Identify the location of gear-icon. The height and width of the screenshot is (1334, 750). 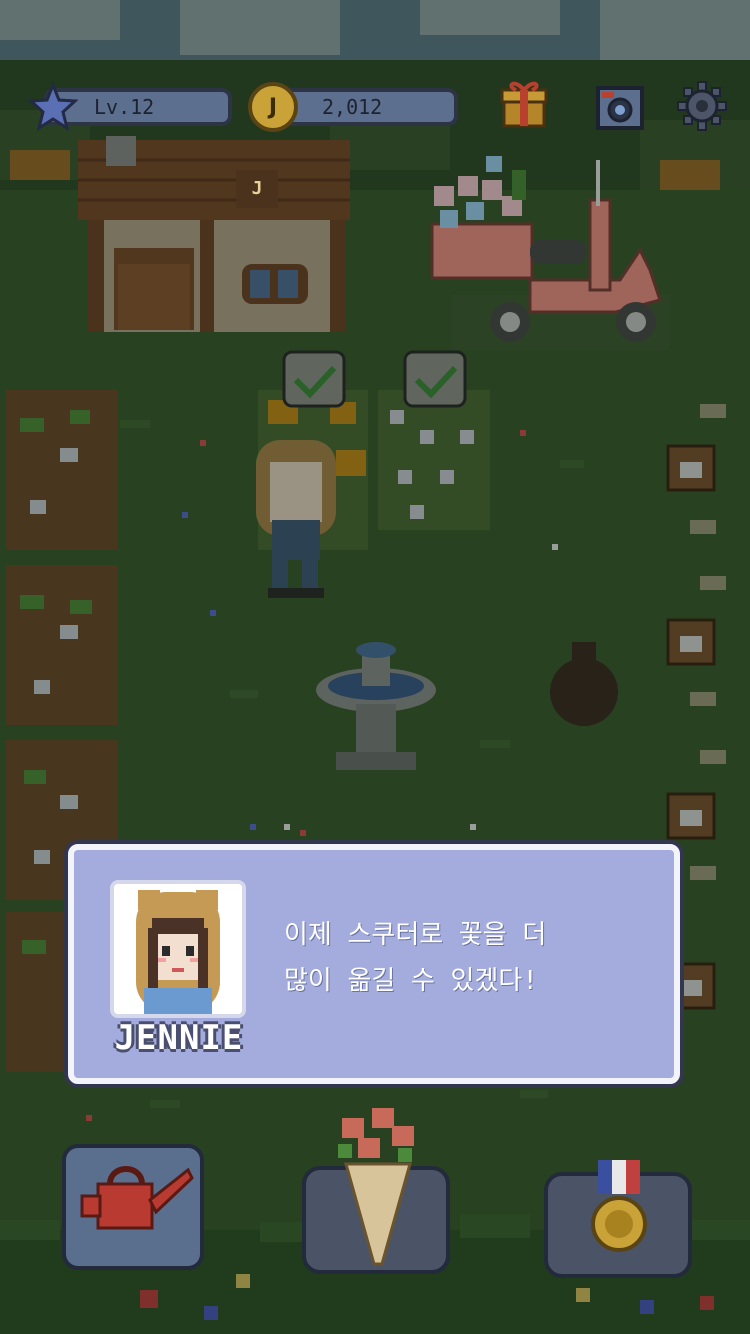
(702, 106).